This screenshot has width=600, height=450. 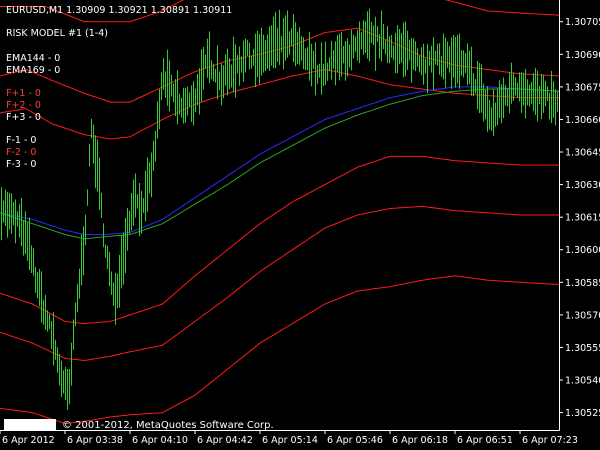 What do you see at coordinates (582, 348) in the screenshot?
I see `y-tick-label: 1.30555` at bounding box center [582, 348].